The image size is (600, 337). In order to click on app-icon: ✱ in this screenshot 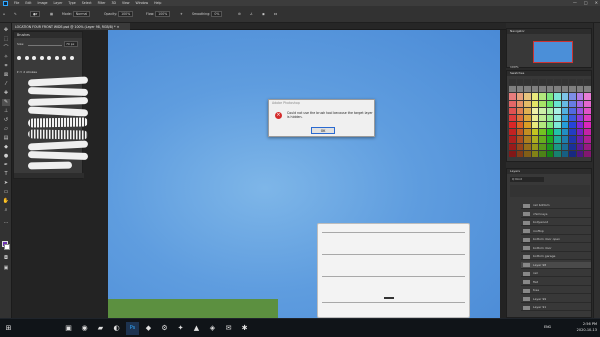, I will do `click(244, 328)`.